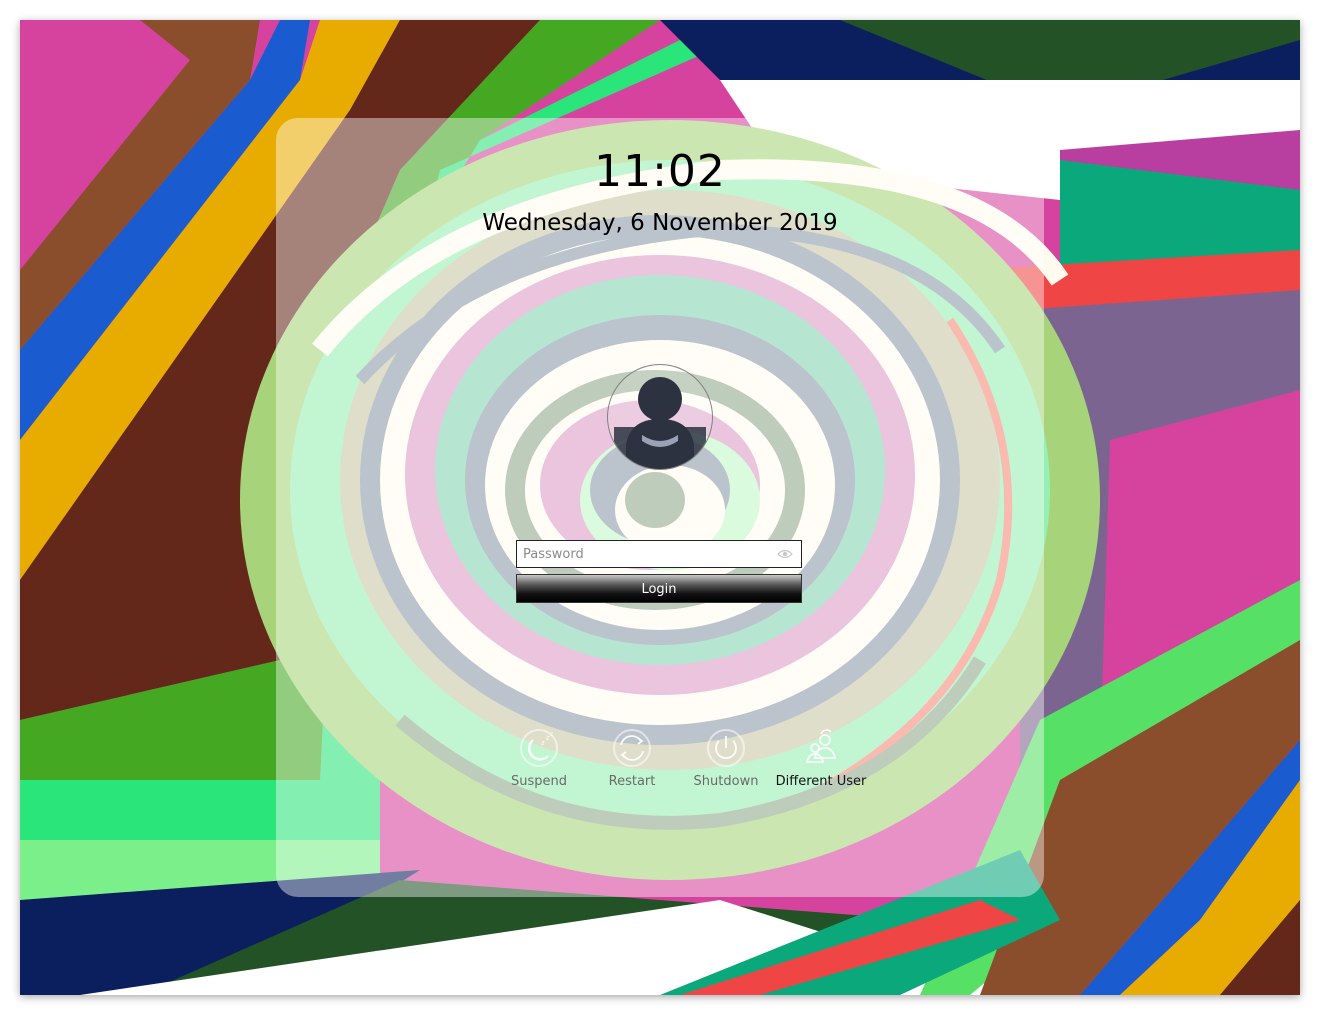  I want to click on password-input, so click(643, 554).